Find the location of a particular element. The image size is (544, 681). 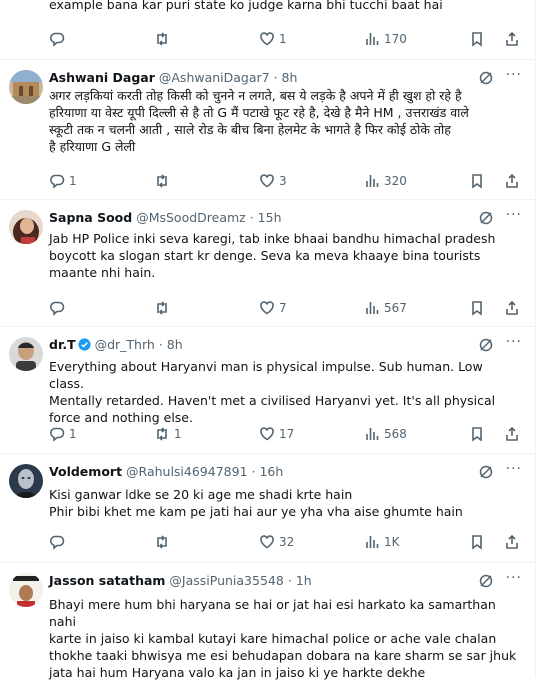

like-button: 17 is located at coordinates (276, 434).